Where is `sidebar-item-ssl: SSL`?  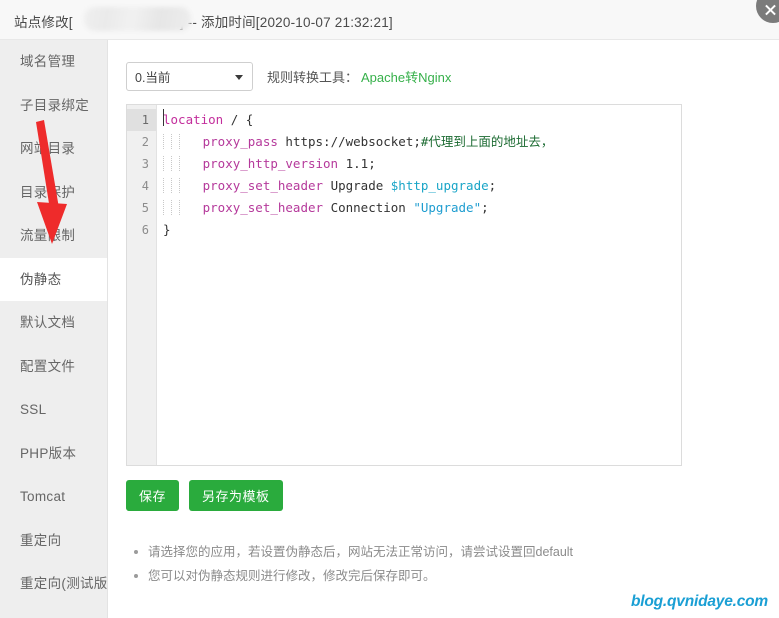 sidebar-item-ssl: SSL is located at coordinates (53, 410).